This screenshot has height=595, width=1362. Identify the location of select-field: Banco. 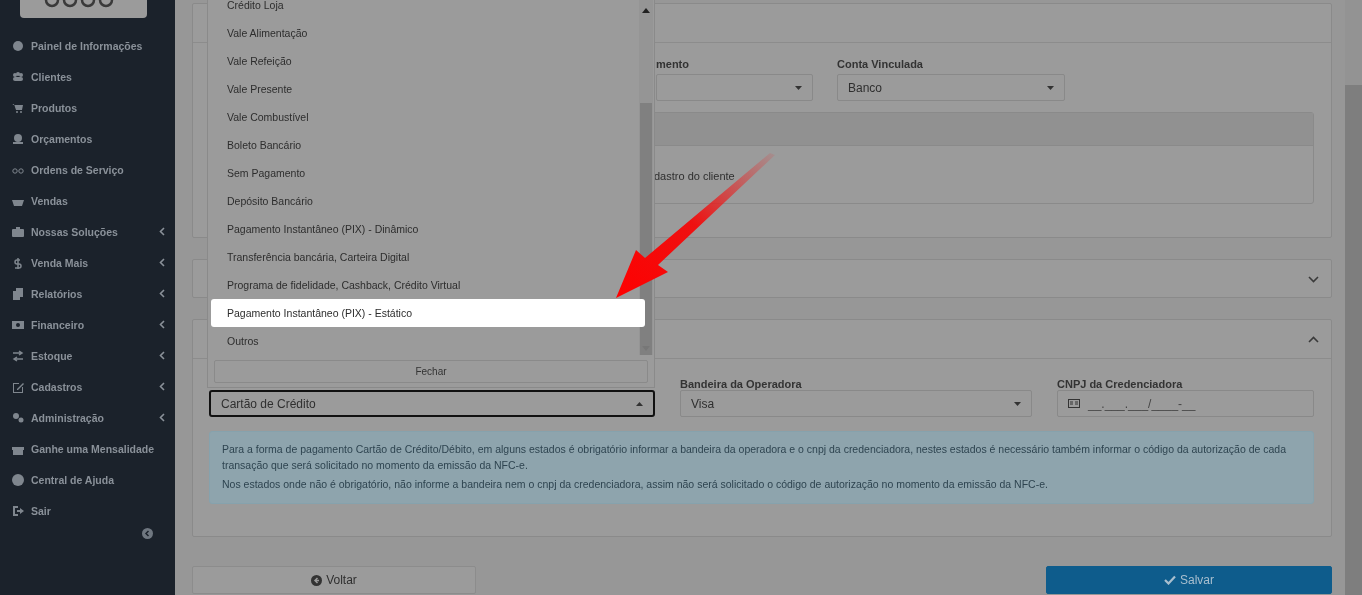
(951, 87).